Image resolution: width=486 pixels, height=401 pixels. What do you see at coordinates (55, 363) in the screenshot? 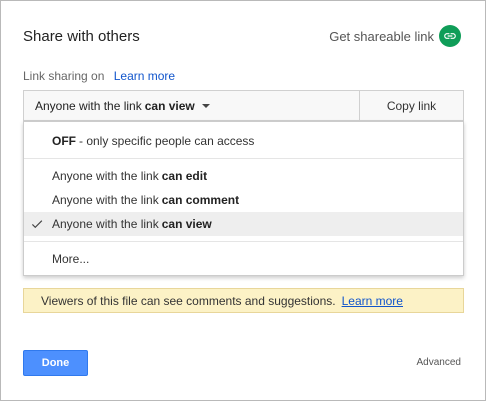
I see `done-button: Done` at bounding box center [55, 363].